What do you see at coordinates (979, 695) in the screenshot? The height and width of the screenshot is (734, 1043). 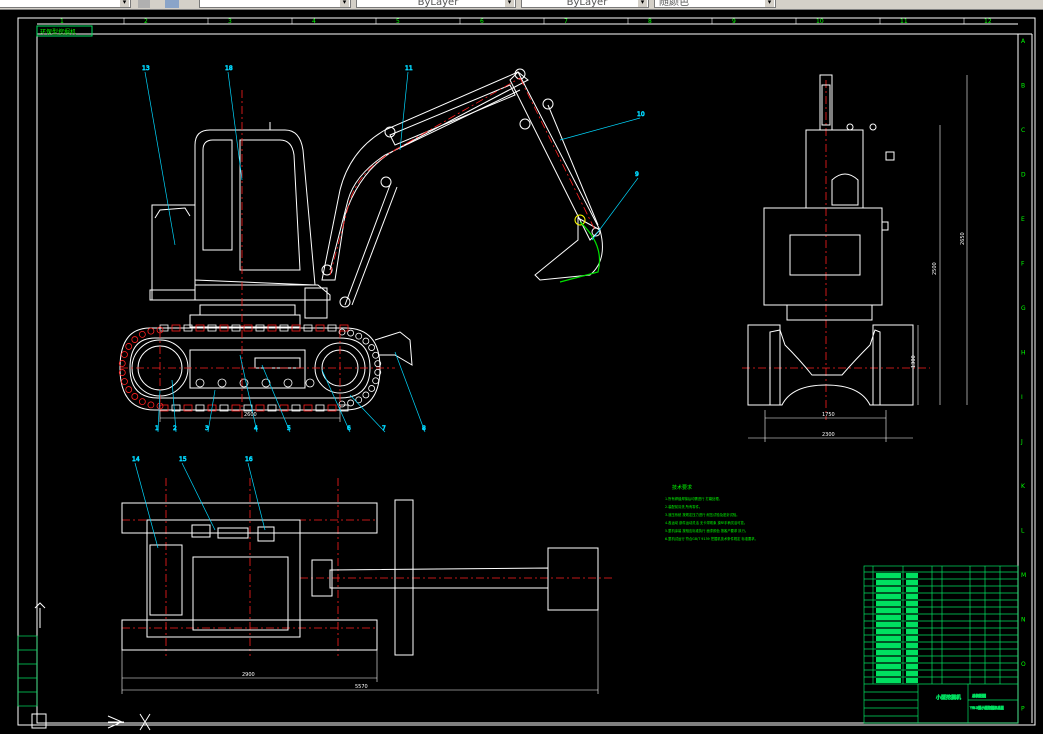 I see `scale-label: 总装配图` at bounding box center [979, 695].